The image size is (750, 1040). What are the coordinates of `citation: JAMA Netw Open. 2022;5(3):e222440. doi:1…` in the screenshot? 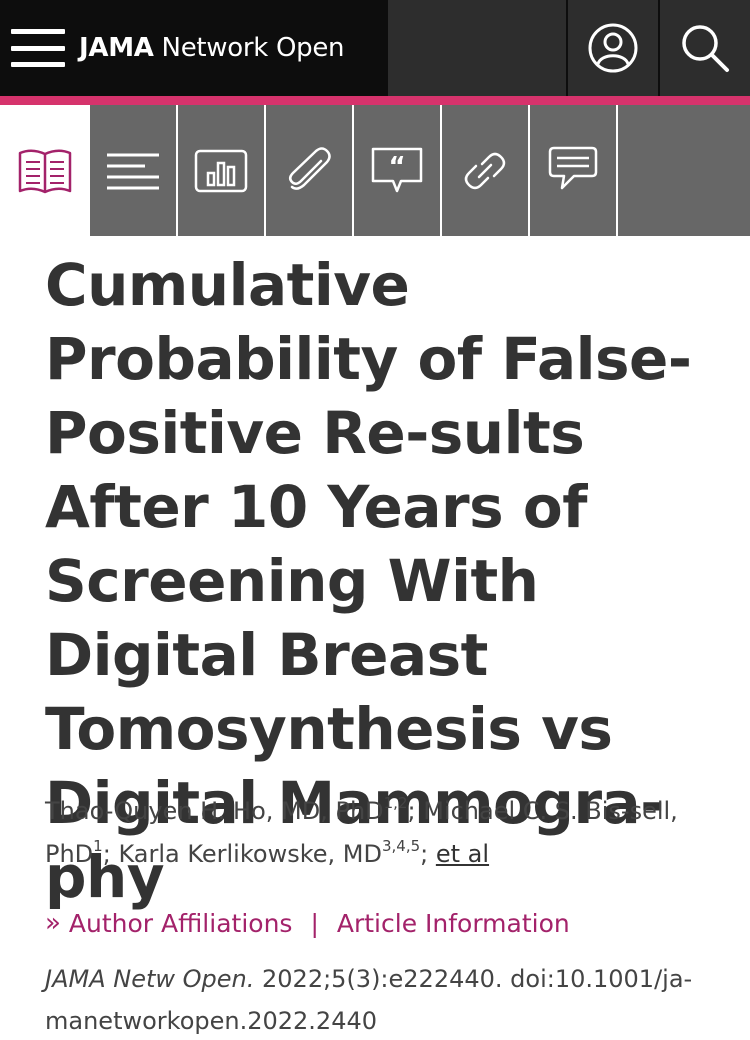 It's located at (375, 999).